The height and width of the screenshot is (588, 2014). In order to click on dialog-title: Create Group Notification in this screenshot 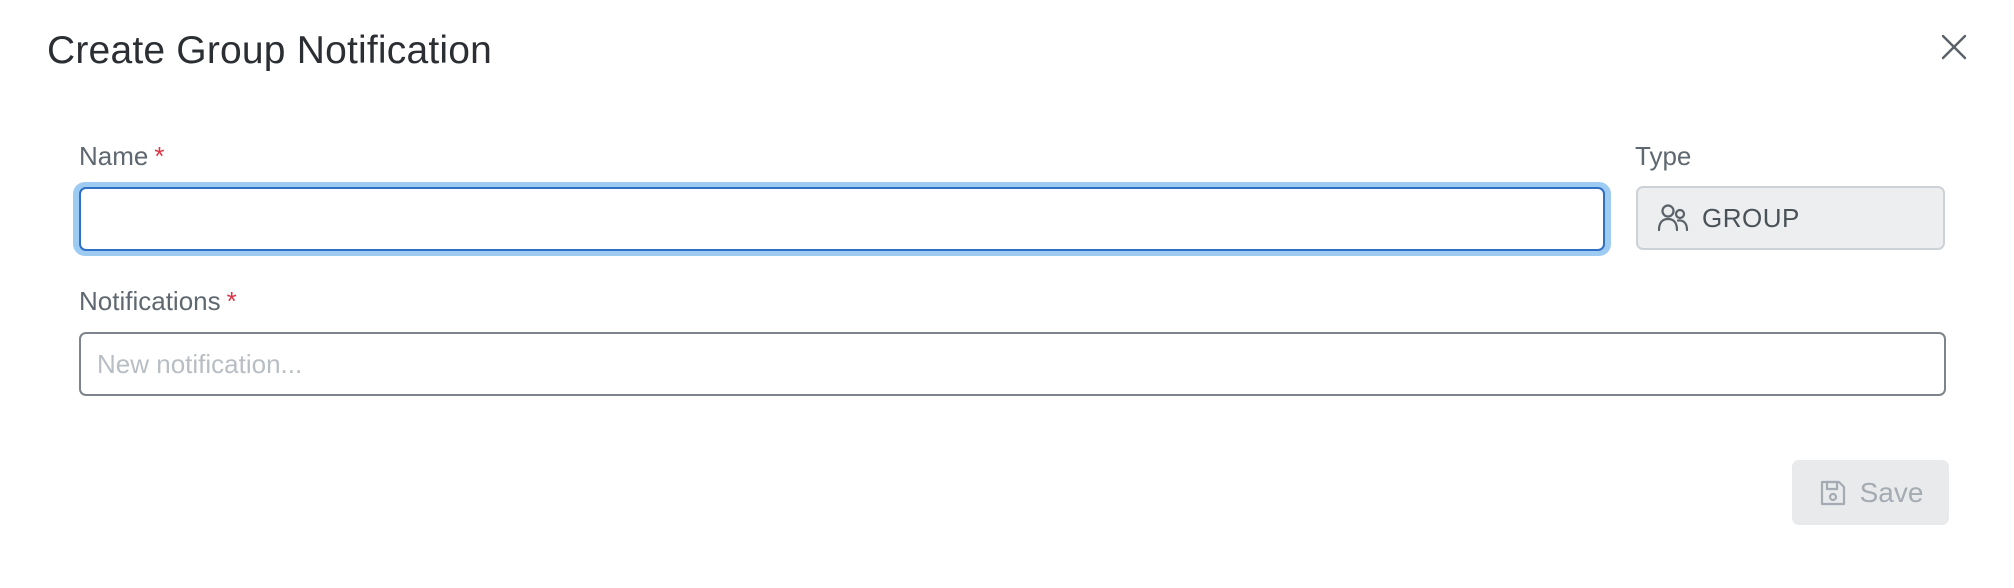, I will do `click(270, 50)`.